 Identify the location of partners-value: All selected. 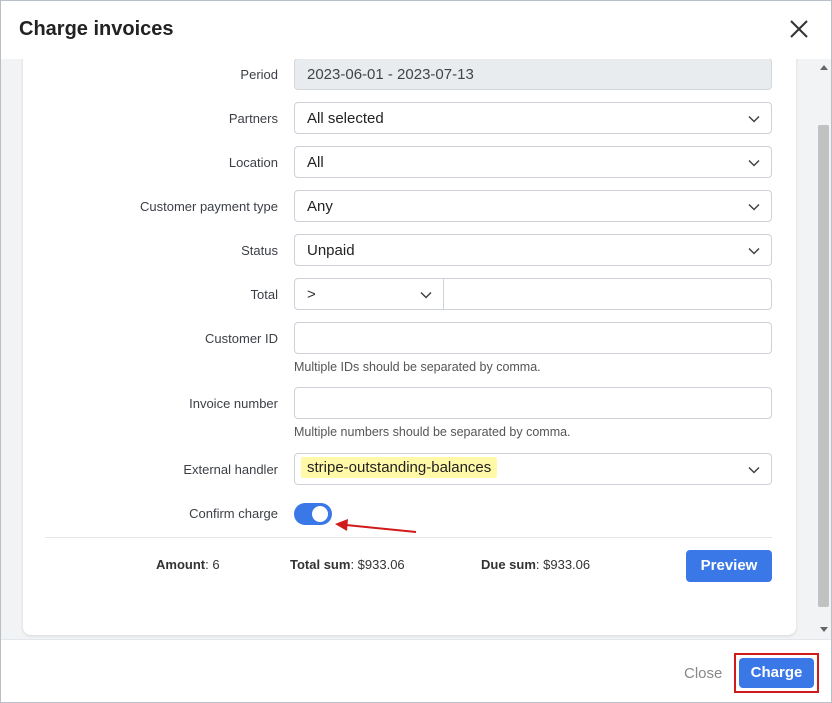
(345, 118).